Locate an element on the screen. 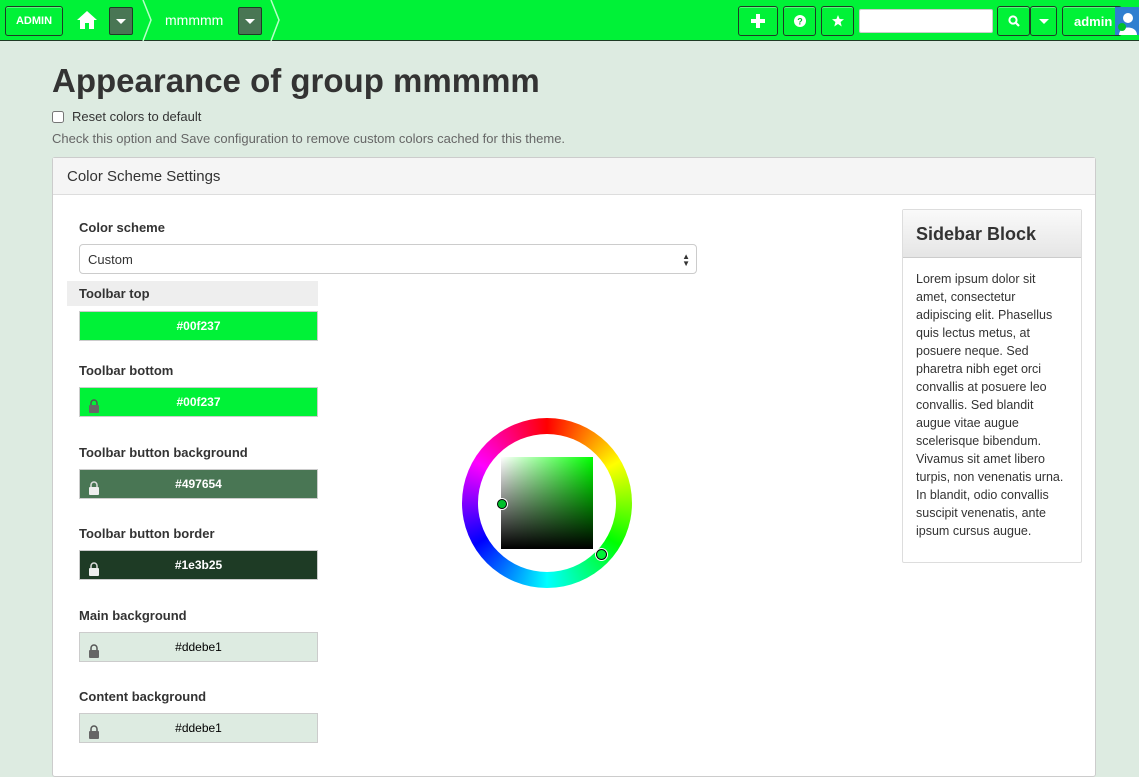 Image resolution: width=1139 pixels, height=777 pixels. color-scheme-select: Custom ▲ ▼ is located at coordinates (388, 259).